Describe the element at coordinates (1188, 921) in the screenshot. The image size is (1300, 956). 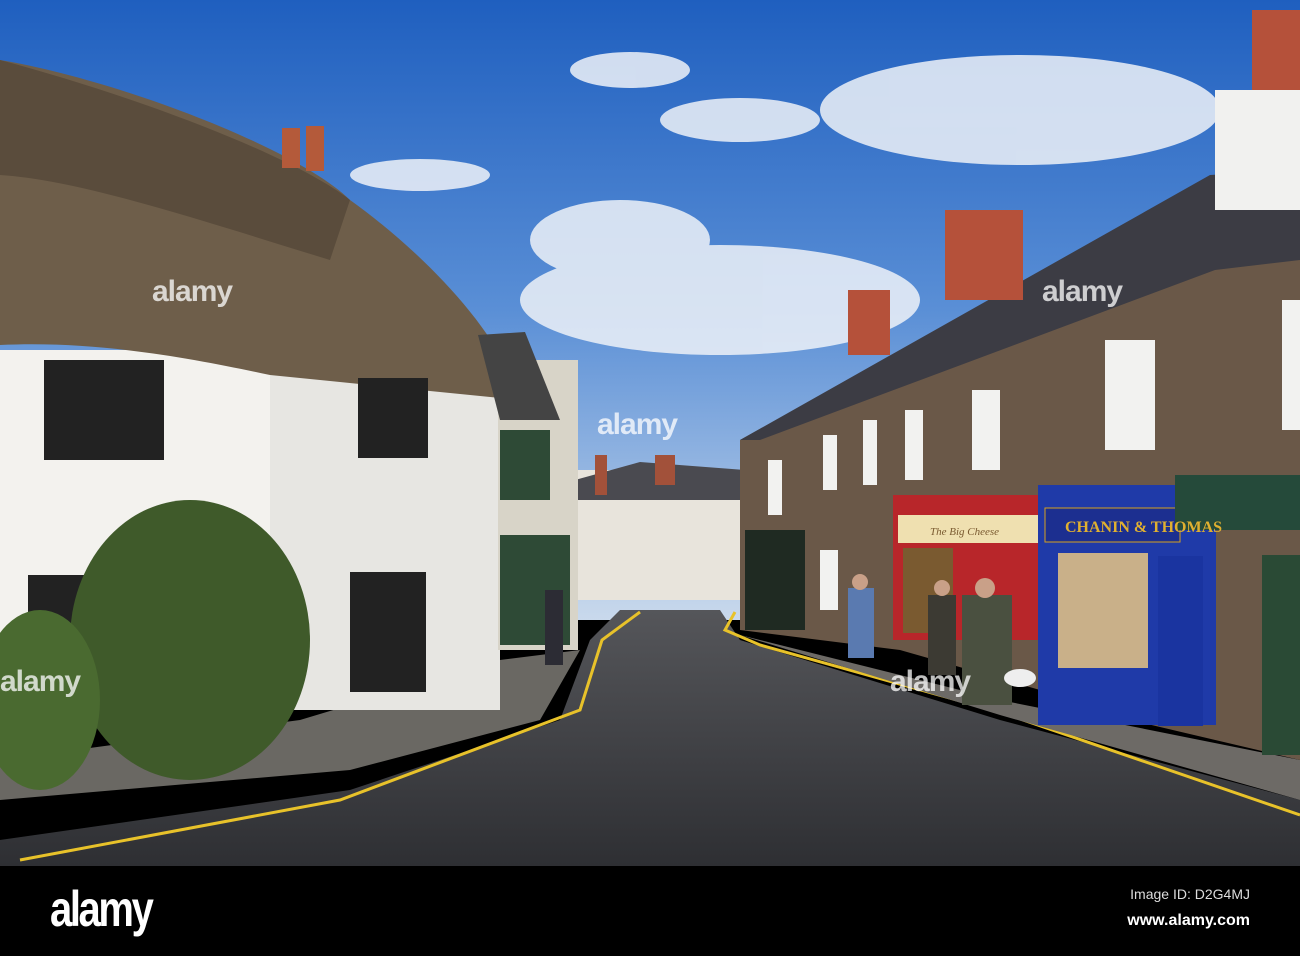
I see `website-link: www.alamy.com` at that location.